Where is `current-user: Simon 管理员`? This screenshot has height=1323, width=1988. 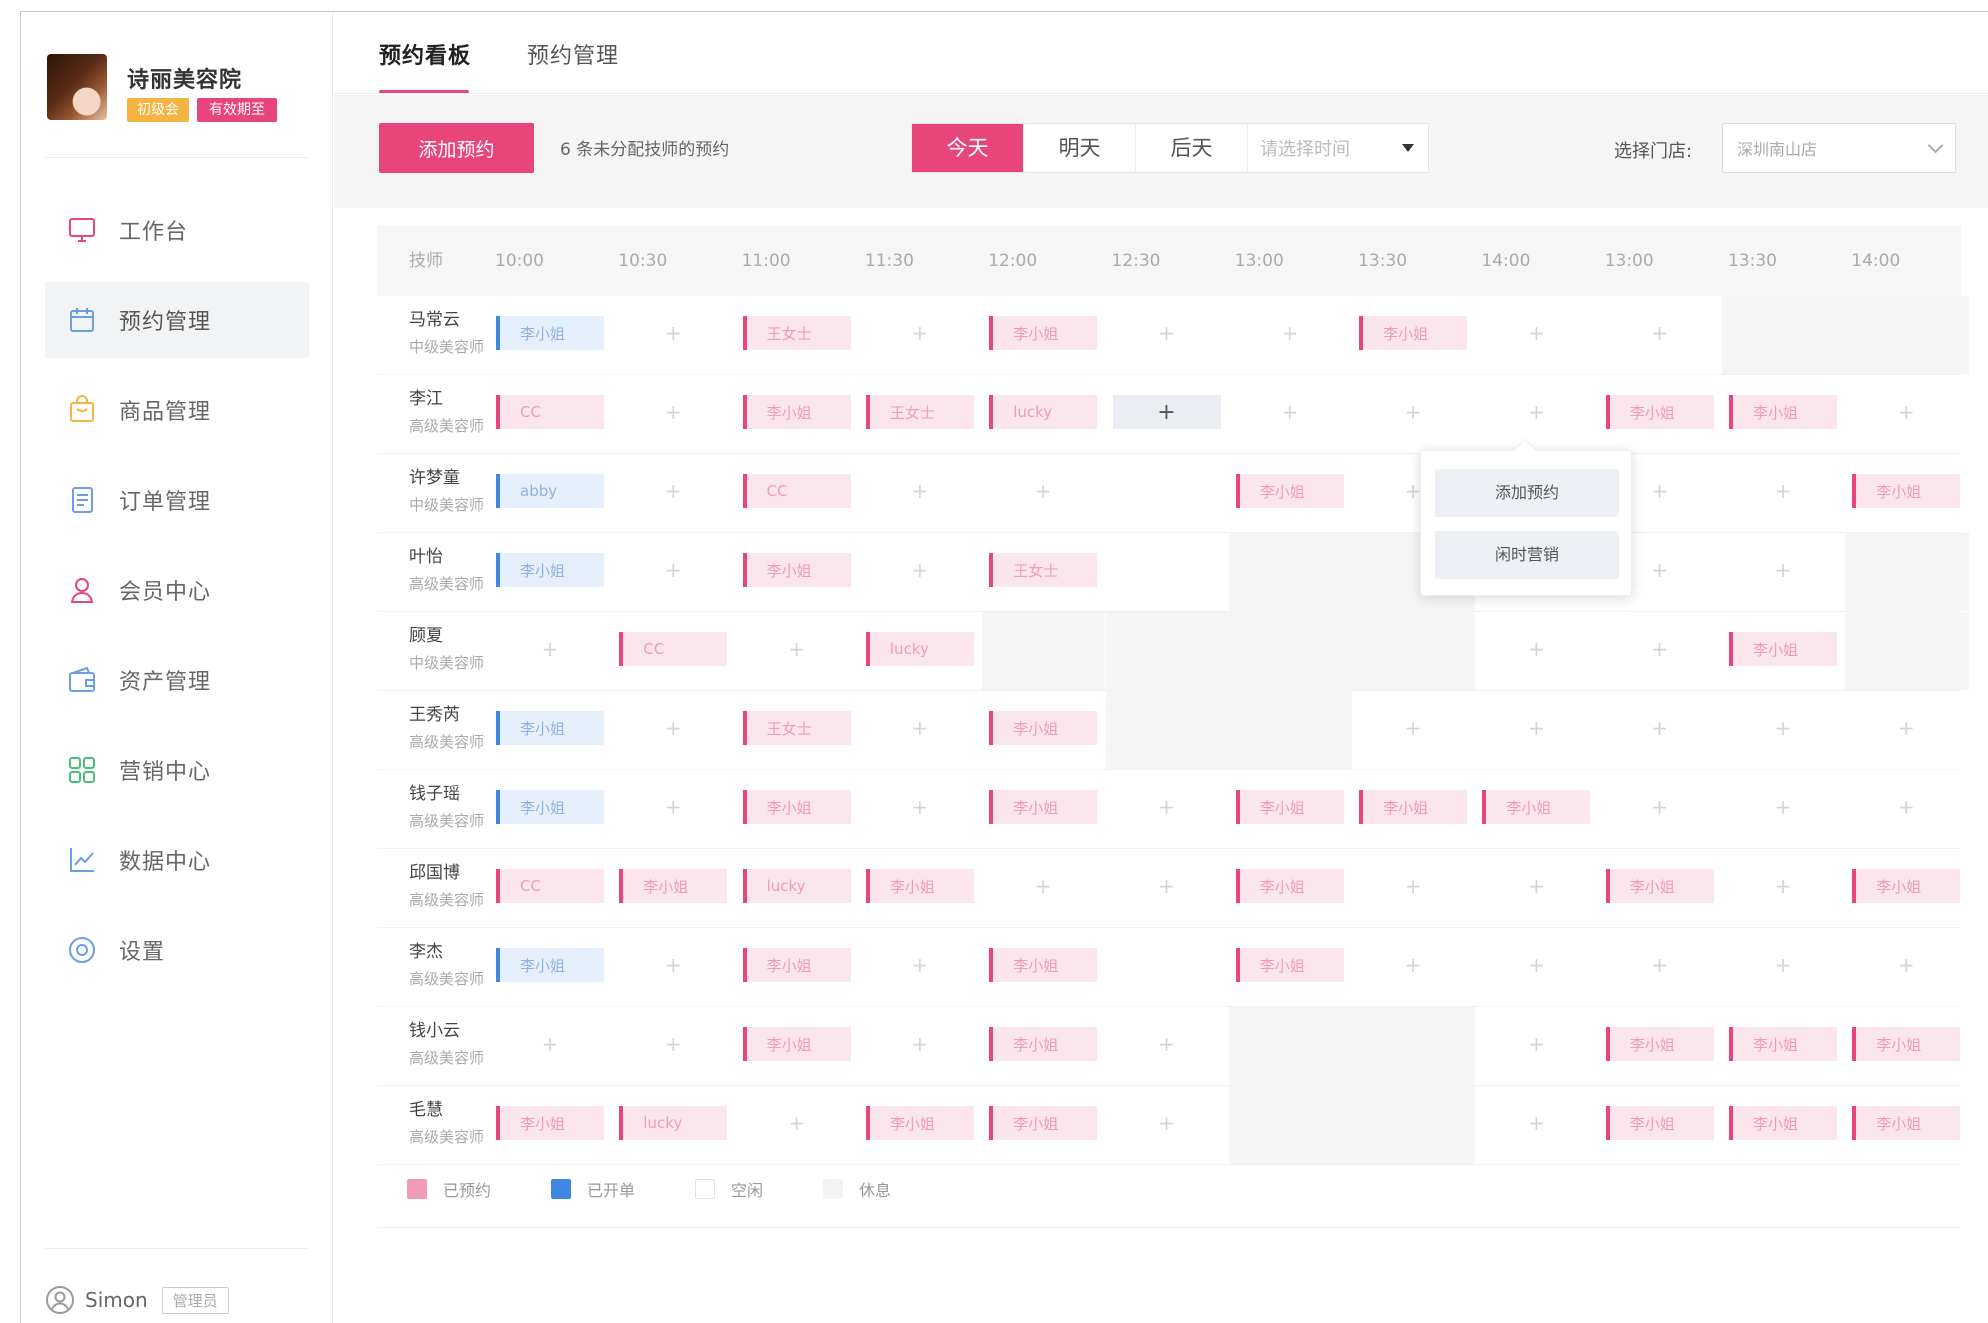
current-user: Simon 管理员 is located at coordinates (137, 1300).